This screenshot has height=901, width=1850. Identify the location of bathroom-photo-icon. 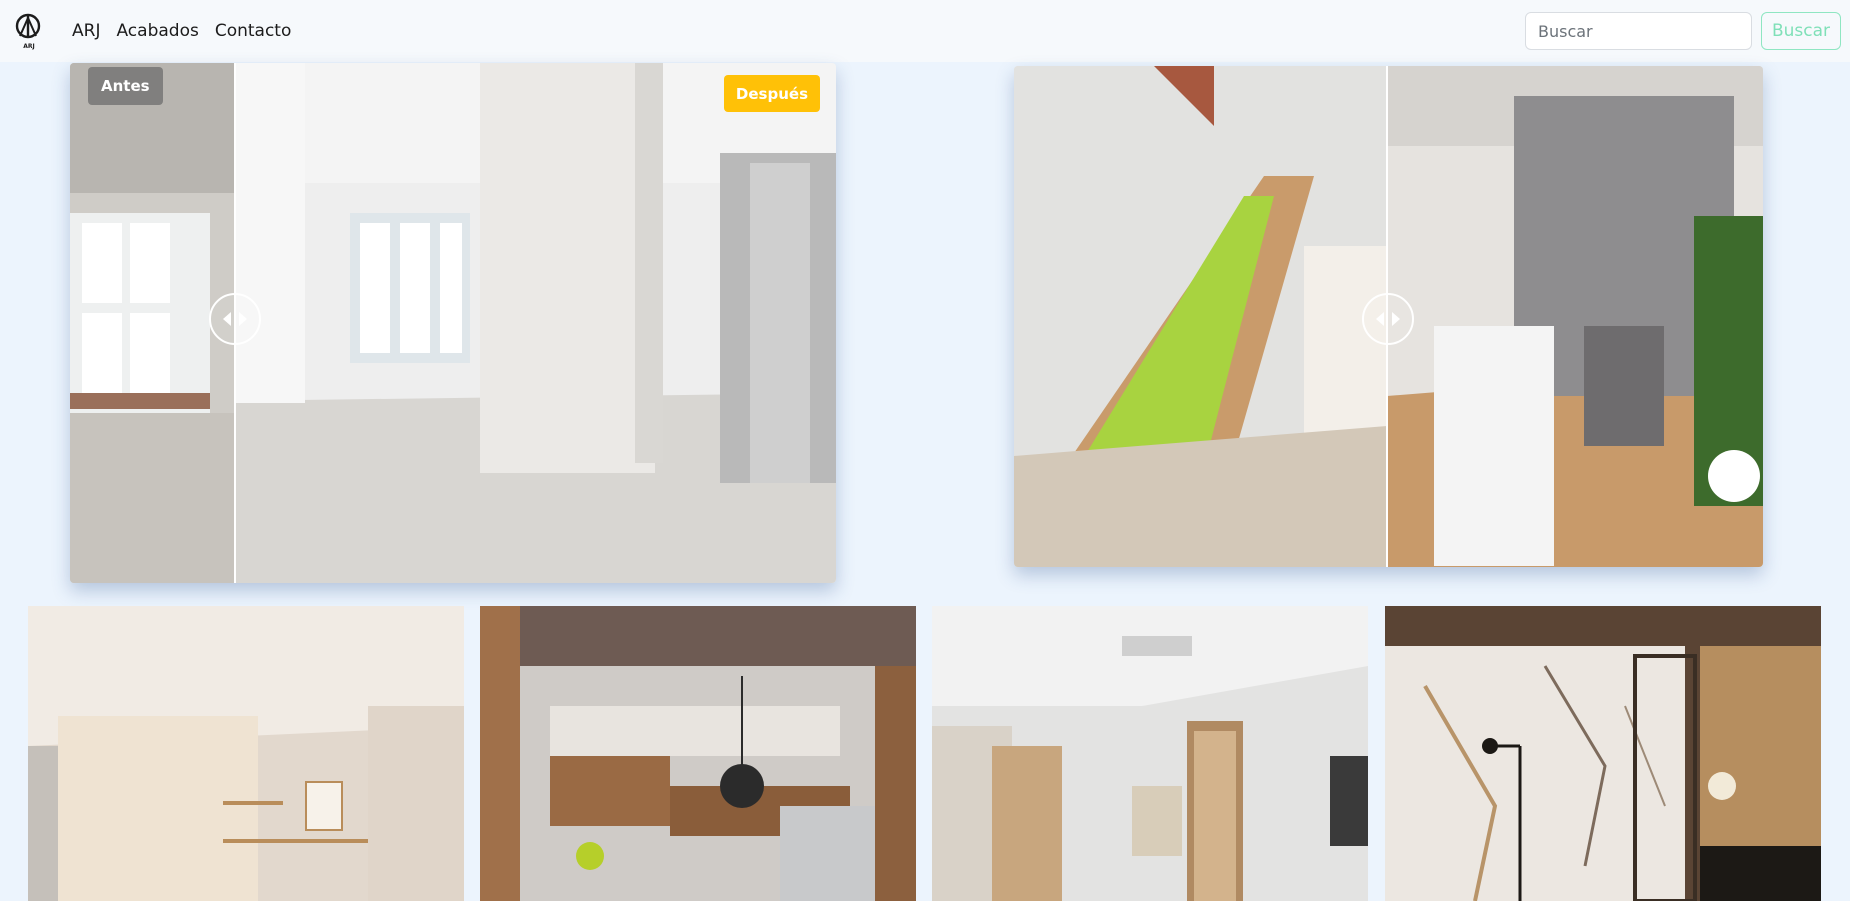
(1603, 753).